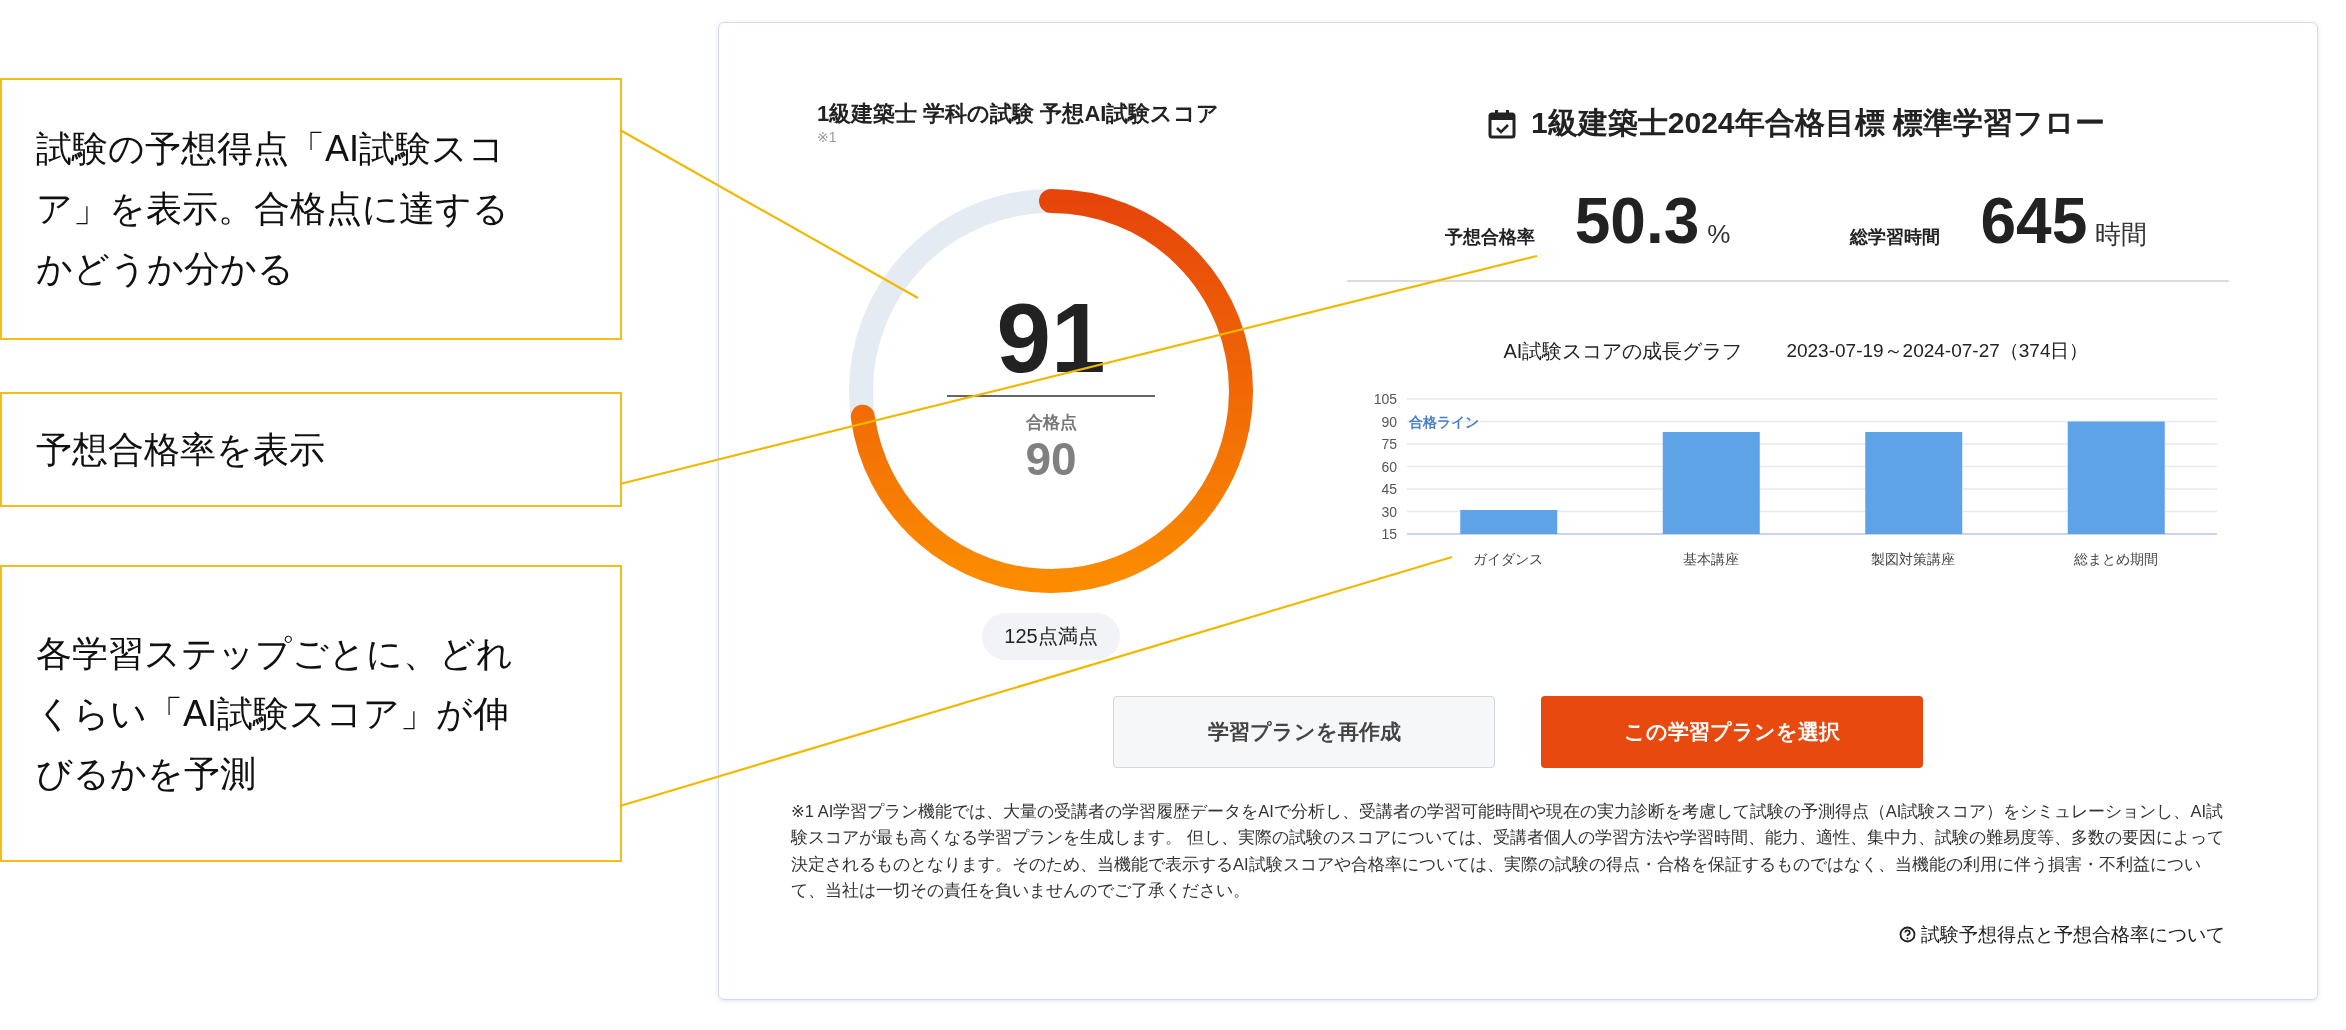 The width and height of the screenshot is (2346, 1030). What do you see at coordinates (1502, 123) in the screenshot?
I see `calendar-icon` at bounding box center [1502, 123].